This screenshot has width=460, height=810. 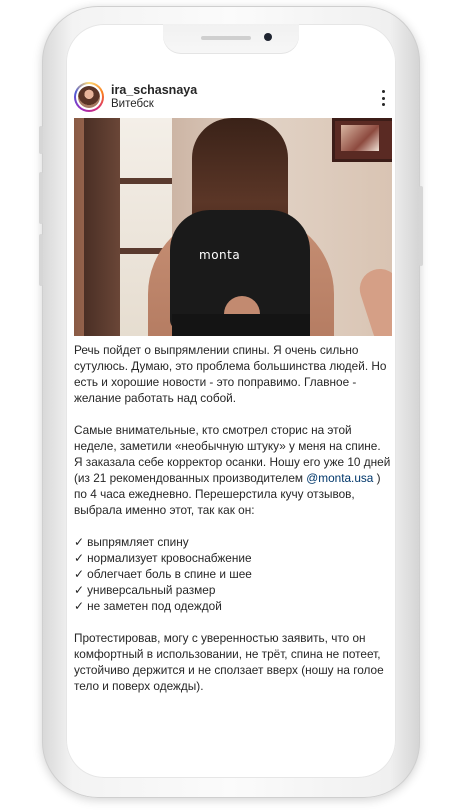 What do you see at coordinates (163, 558) in the screenshot?
I see `list-item: ✓ нормализует кровоснабжение` at bounding box center [163, 558].